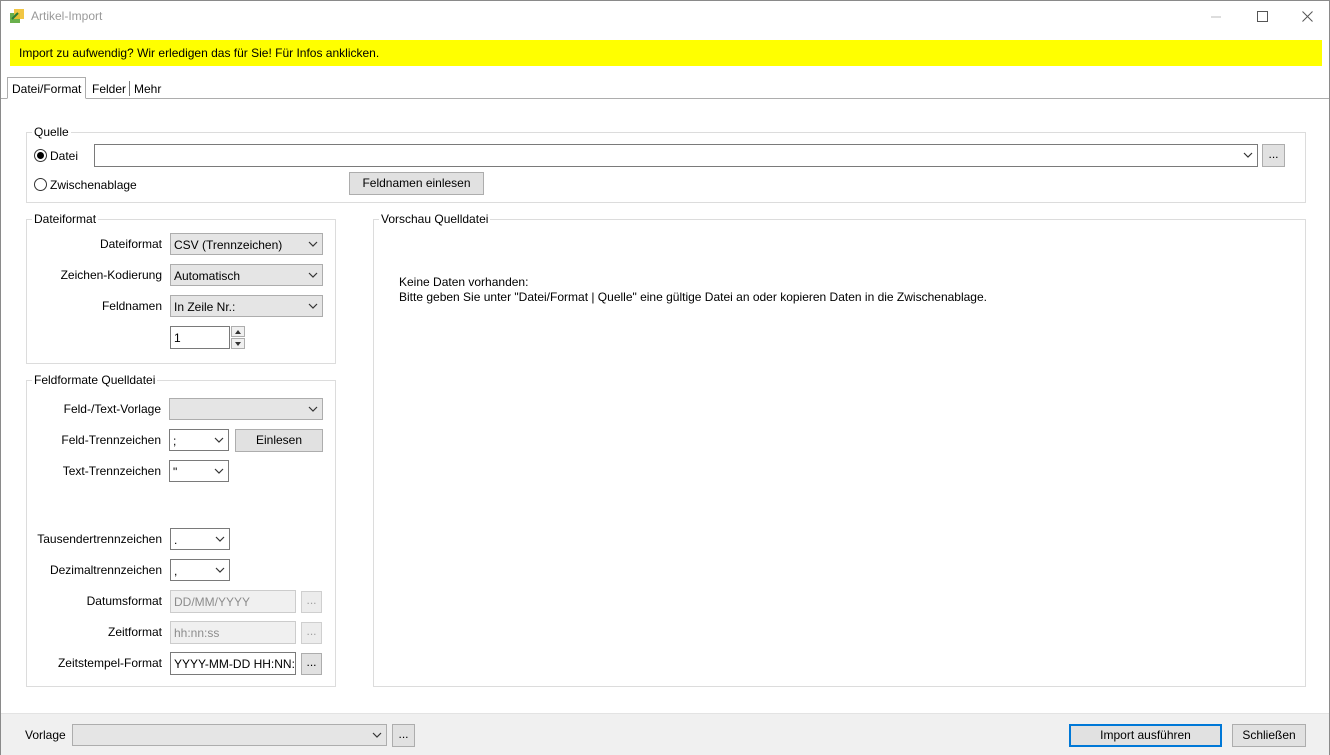 This screenshot has width=1330, height=755. What do you see at coordinates (200, 337) in the screenshot?
I see `zeile-nr-input: 1` at bounding box center [200, 337].